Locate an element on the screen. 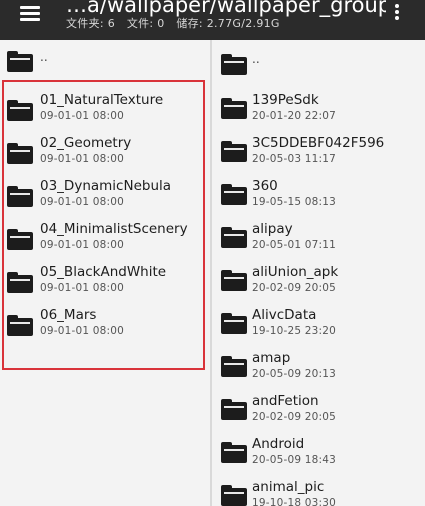 The image size is (425, 506). folder-date: 20-05-09 18:43 is located at coordinates (294, 460).